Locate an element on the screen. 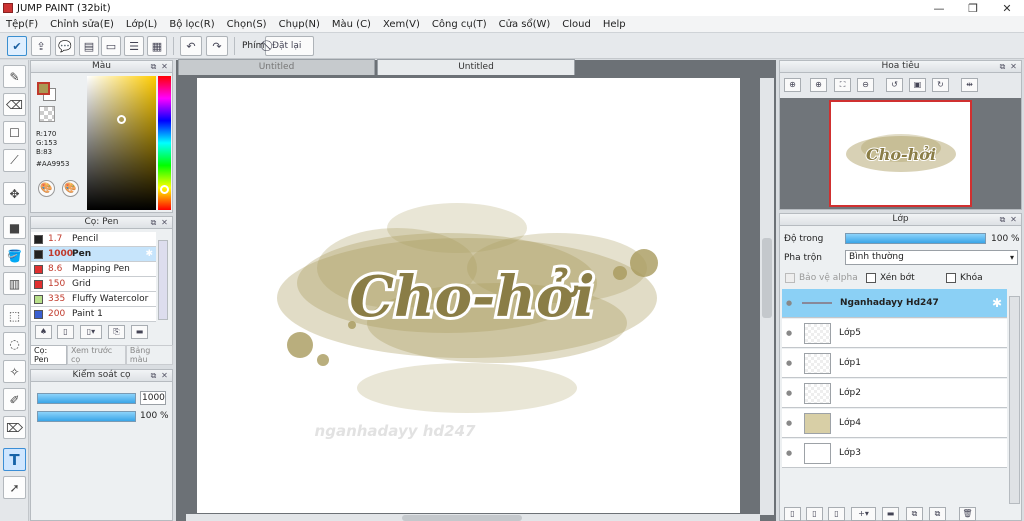  saturation-value-picker is located at coordinates (121, 143).